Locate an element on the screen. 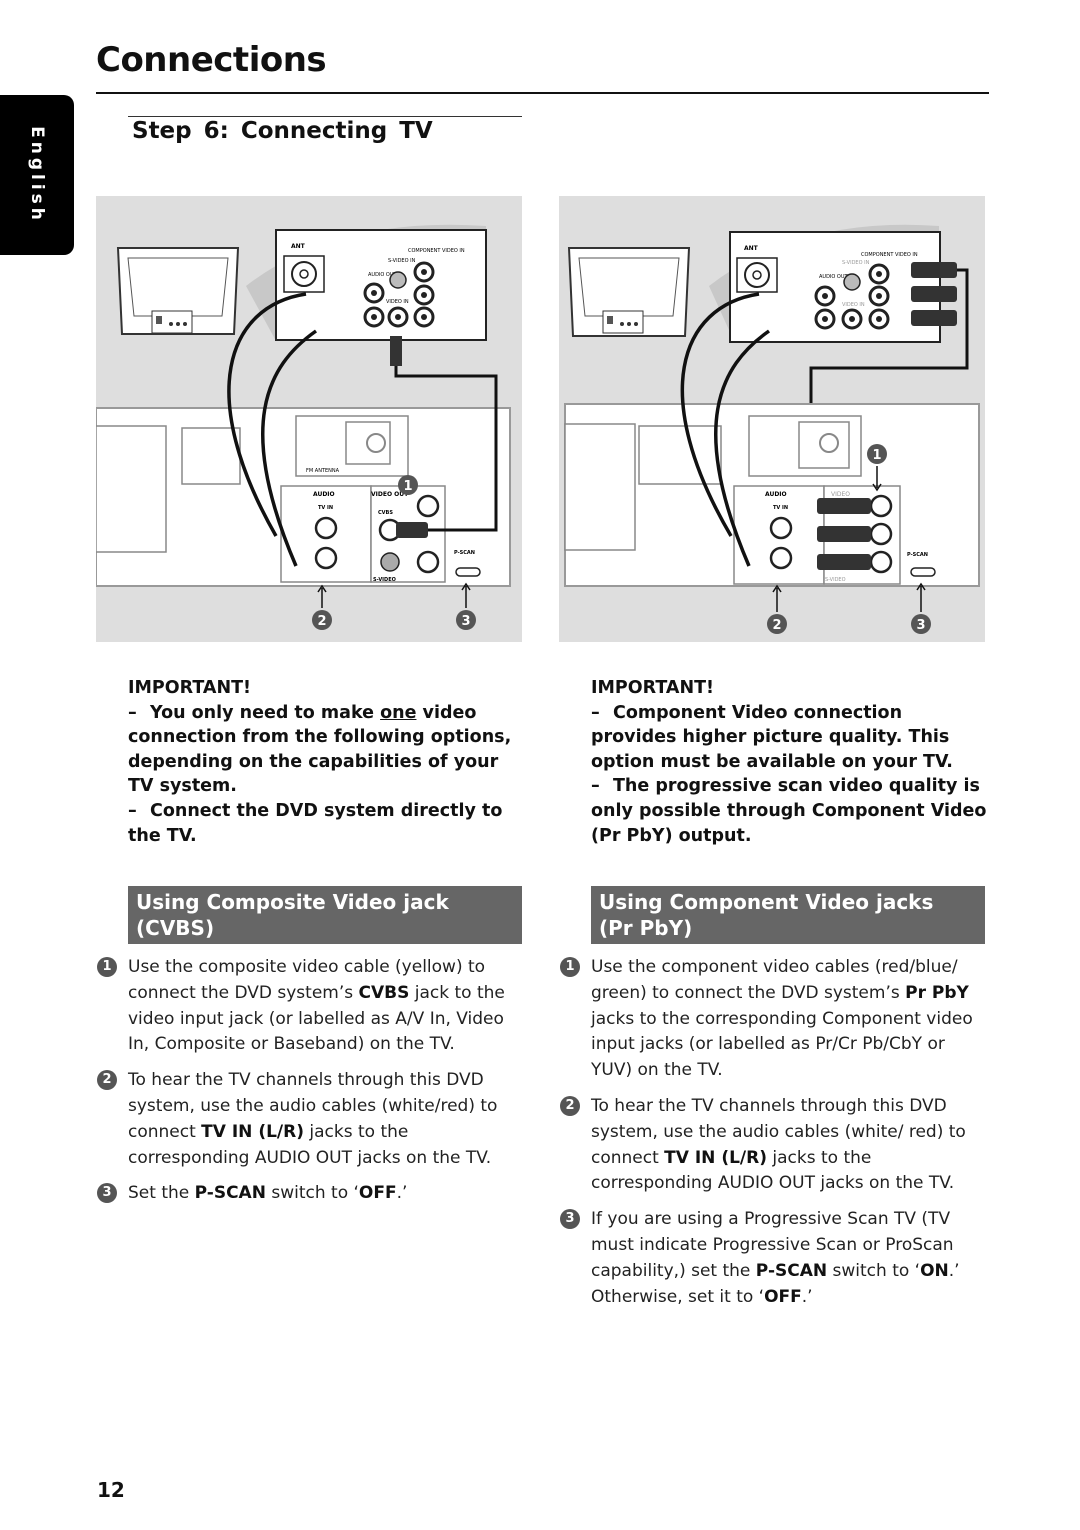 This screenshot has width=1080, height=1530. page-number: 12 is located at coordinates (111, 1490).